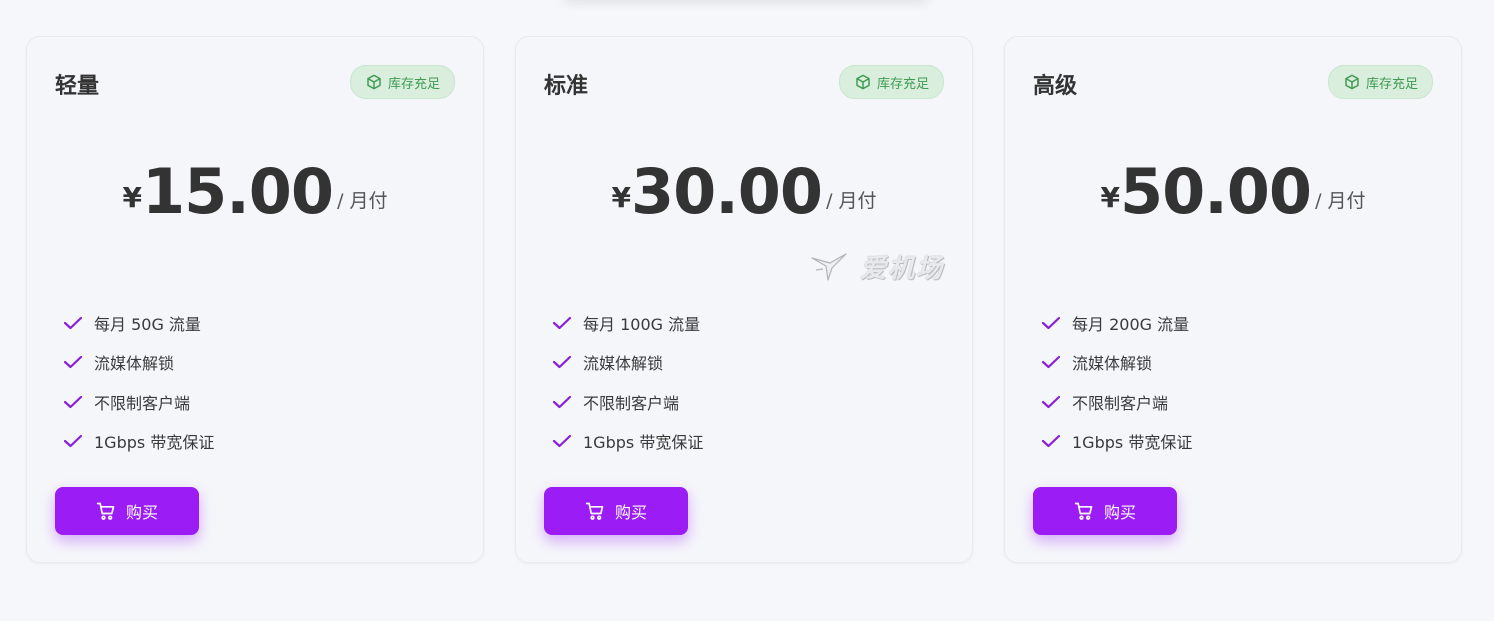  What do you see at coordinates (1215, 191) in the screenshot?
I see `price-amount: 50.00` at bounding box center [1215, 191].